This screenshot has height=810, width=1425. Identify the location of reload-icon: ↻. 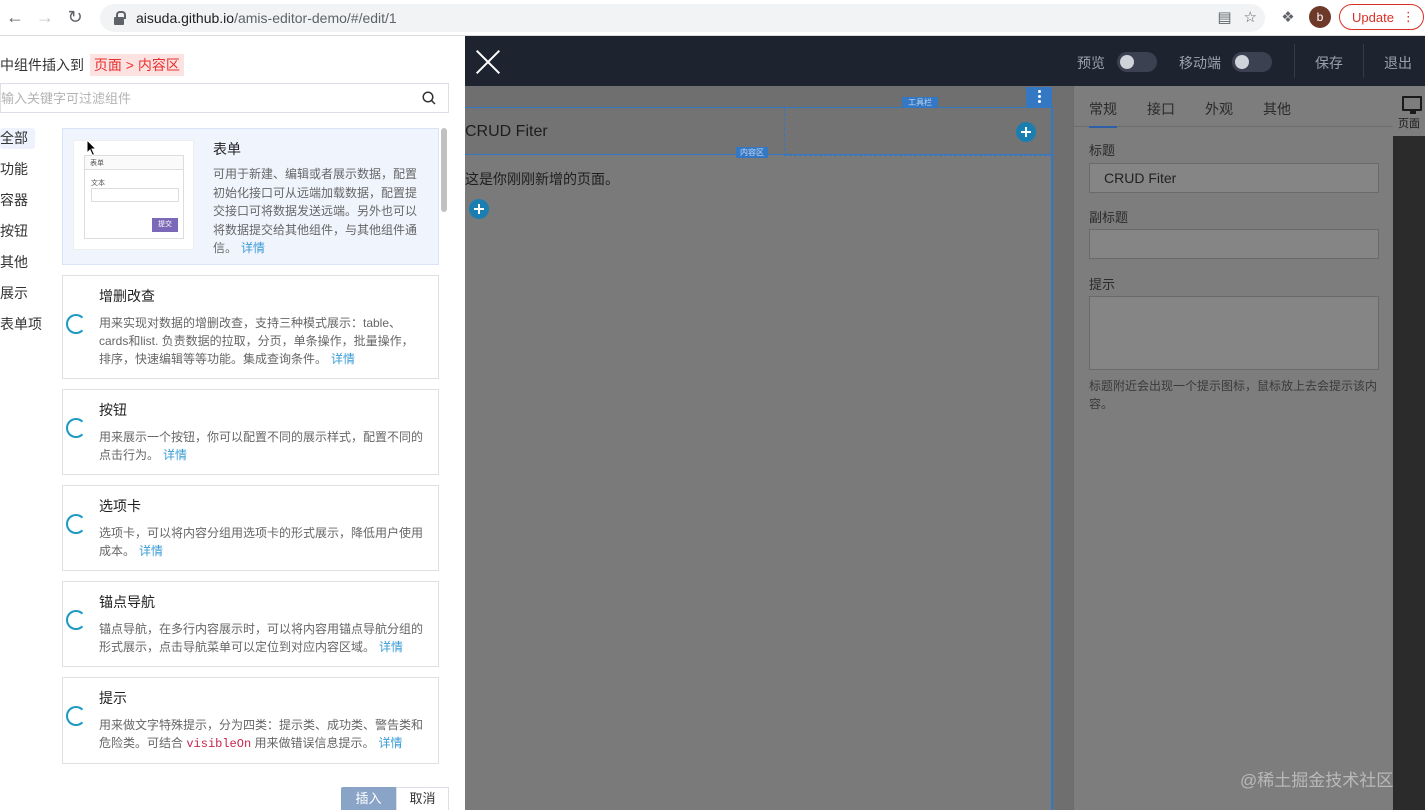
(75, 18).